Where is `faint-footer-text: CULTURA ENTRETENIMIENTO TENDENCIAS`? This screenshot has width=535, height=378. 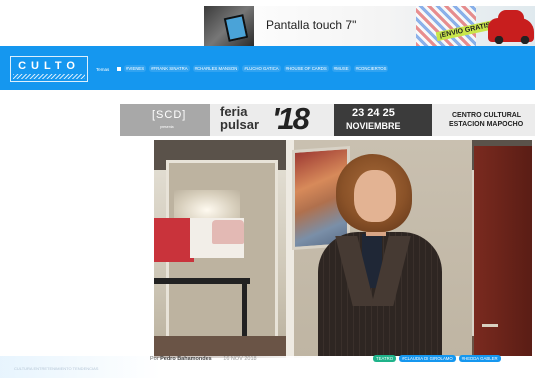
faint-footer-text: CULTURA ENTRETENIMIENTO TENDENCIAS is located at coordinates (56, 368).